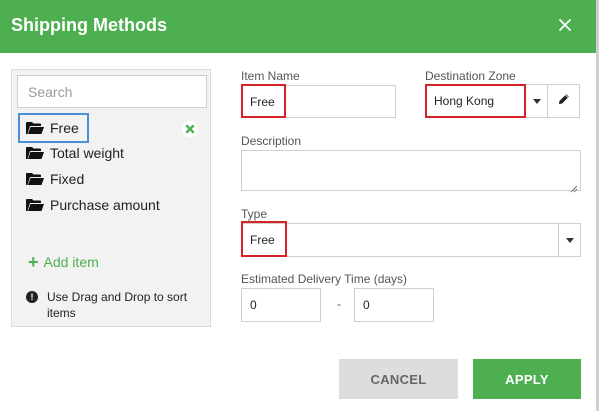 This screenshot has width=599, height=411. What do you see at coordinates (565, 25) in the screenshot?
I see `close-icon` at bounding box center [565, 25].